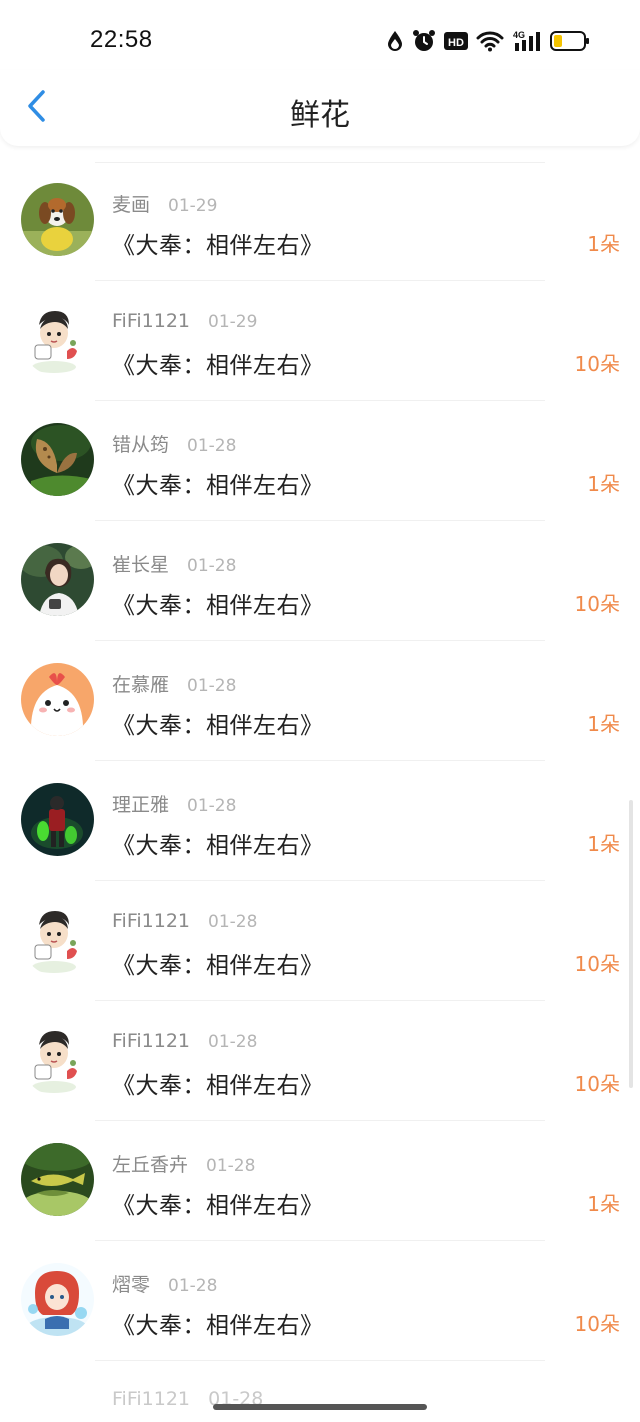  Describe the element at coordinates (141, 805) in the screenshot. I see `user-name: 理正雅` at that location.